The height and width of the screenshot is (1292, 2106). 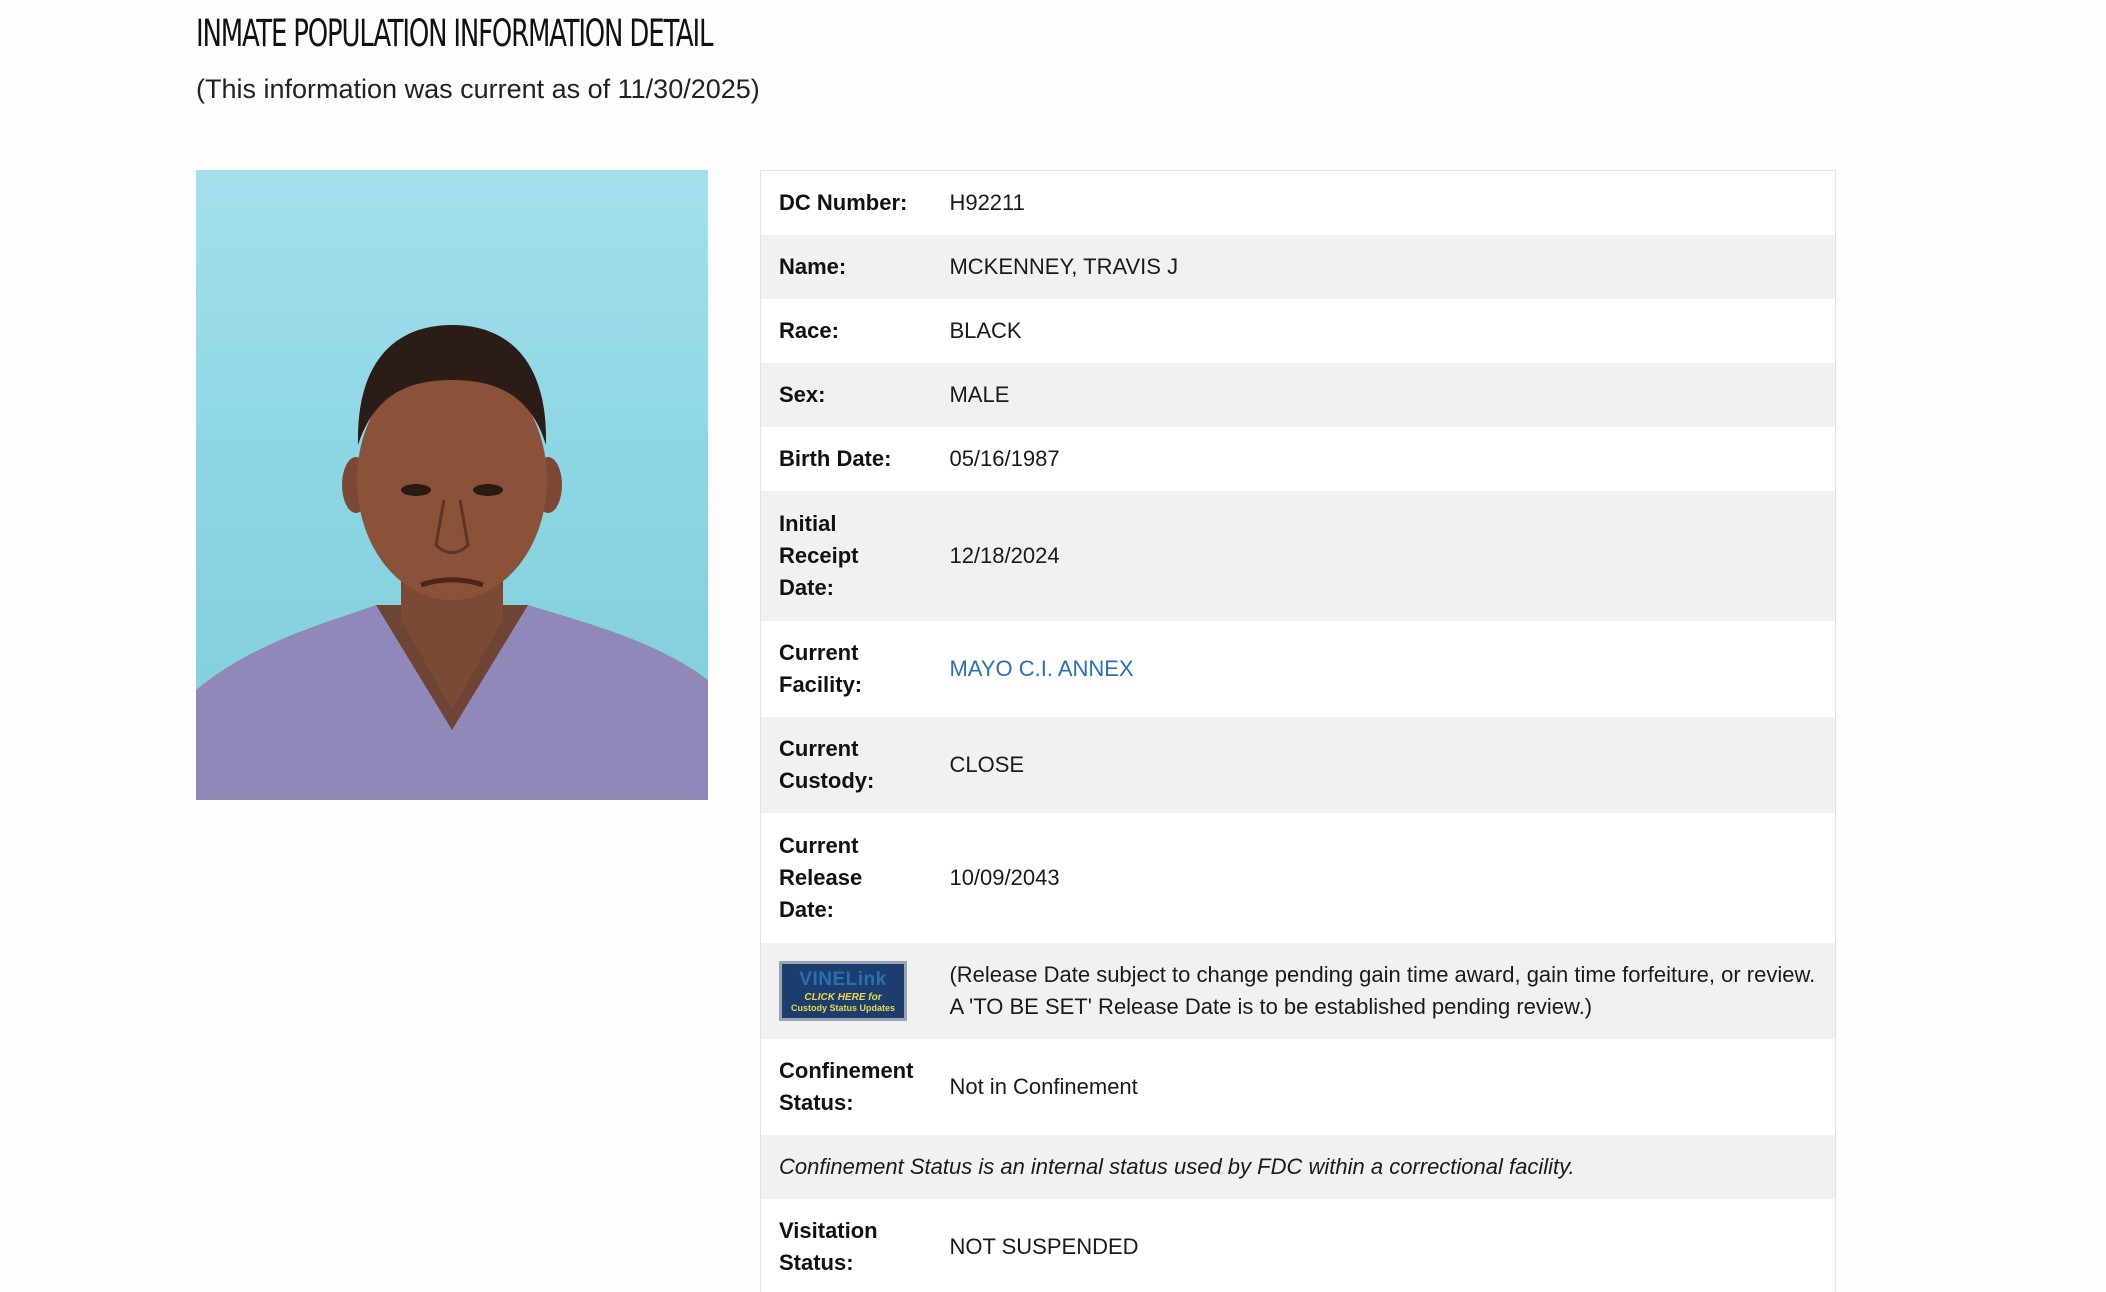 I want to click on inmate-photo, so click(x=452, y=485).